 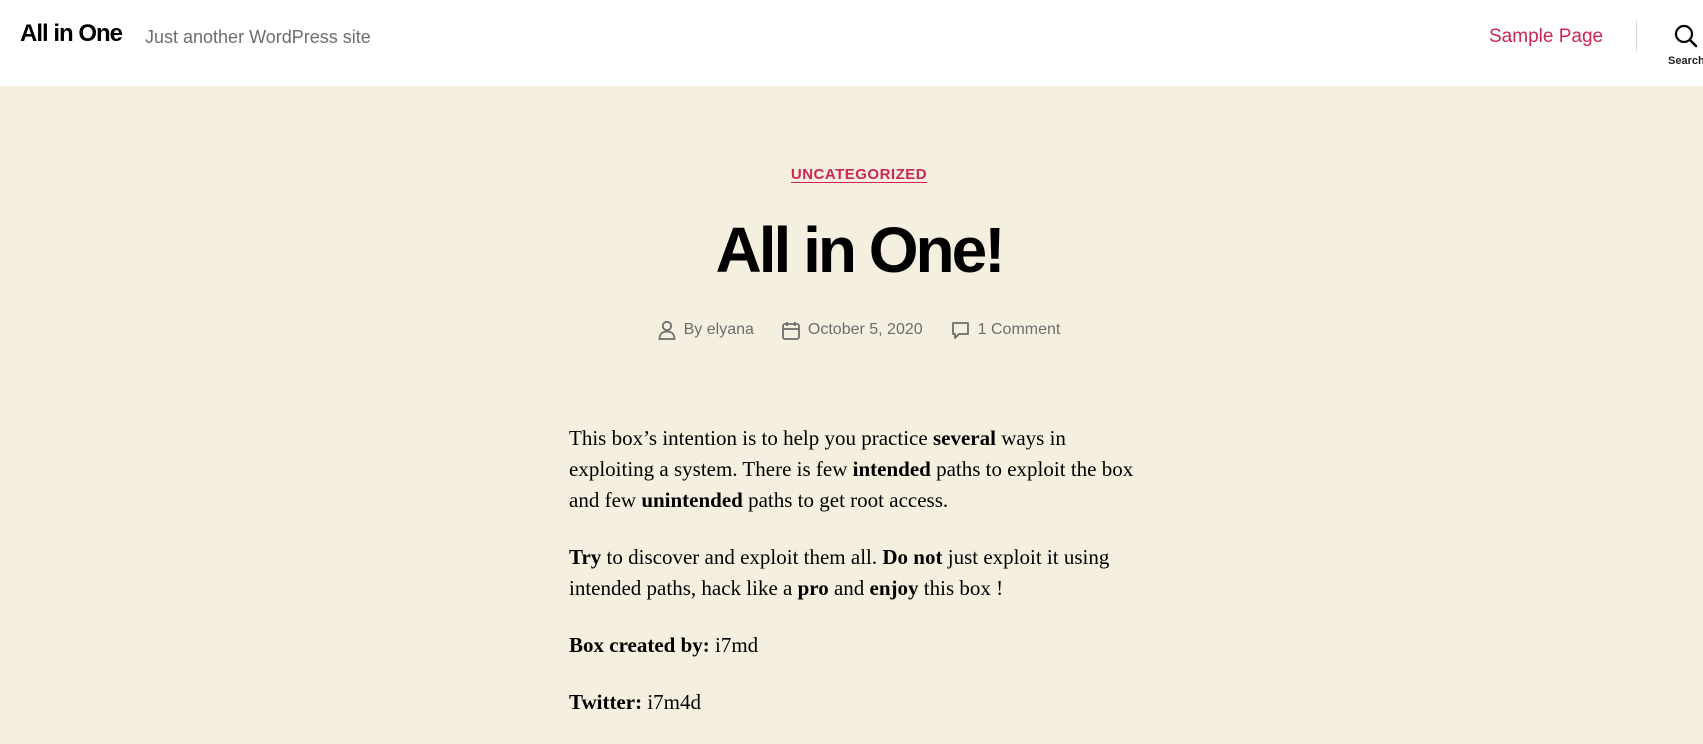 I want to click on user-icon, so click(x=667, y=330).